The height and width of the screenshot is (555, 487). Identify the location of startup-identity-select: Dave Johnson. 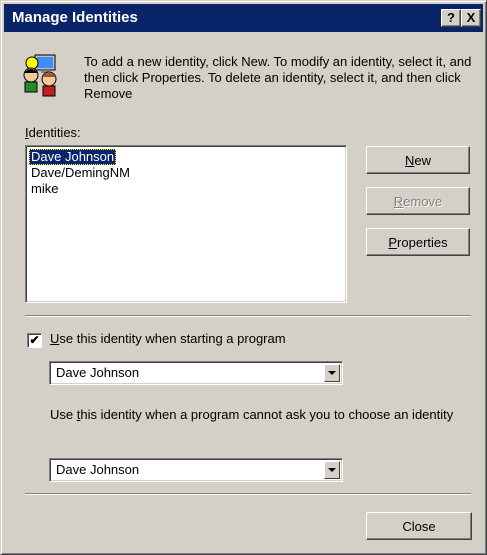
(196, 373).